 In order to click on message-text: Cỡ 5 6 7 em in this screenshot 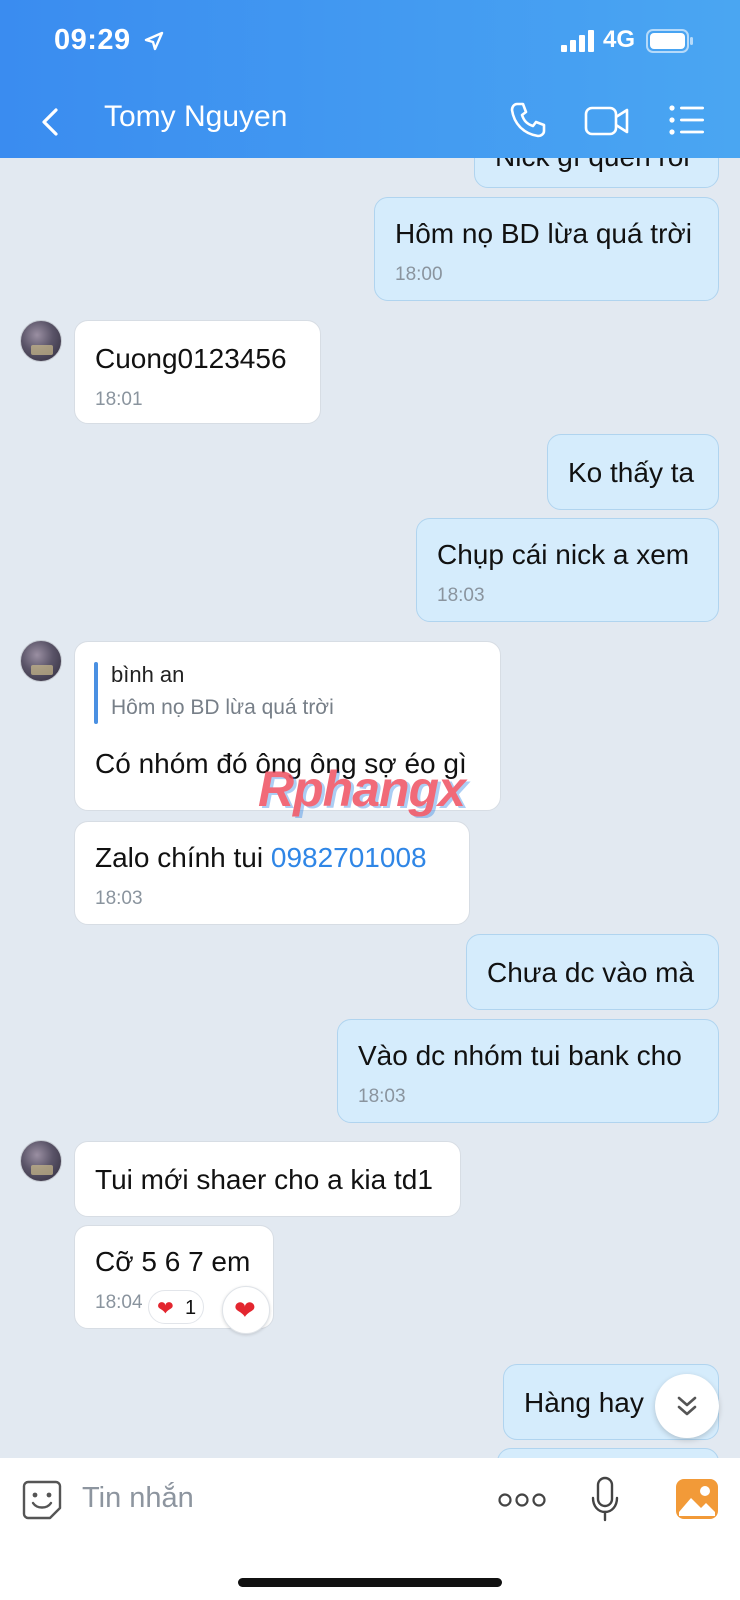, I will do `click(173, 1261)`.